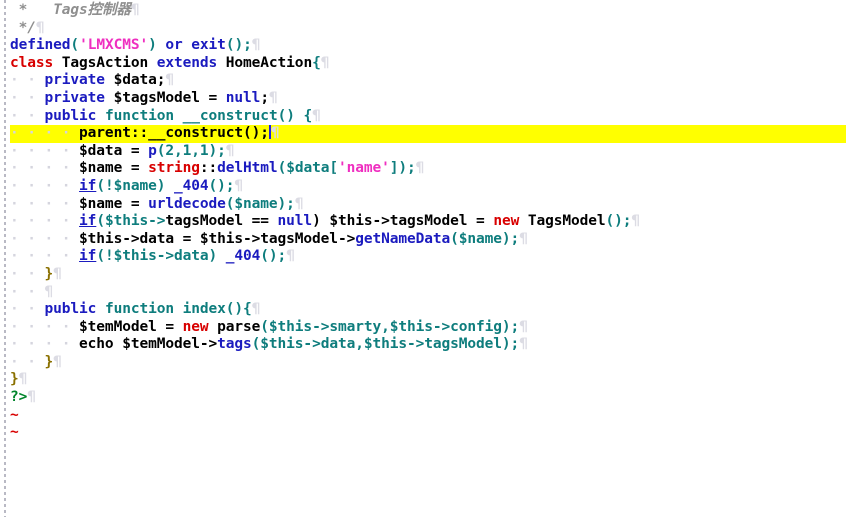  What do you see at coordinates (139, 133) in the screenshot?
I see `code-token-plain: ::` at bounding box center [139, 133].